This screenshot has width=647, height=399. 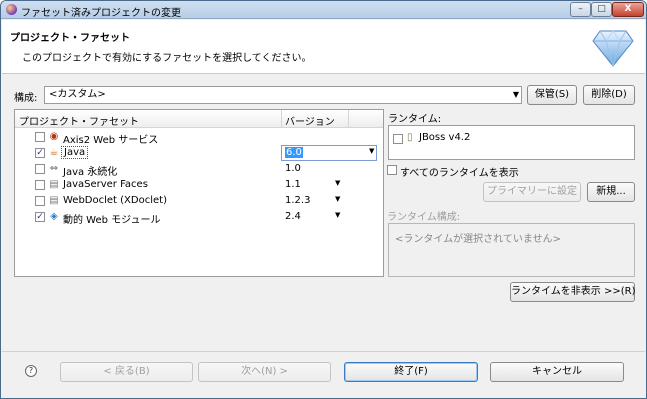 I want to click on title-bar: ファセット済みプロジェクトの変更 – □ X, so click(x=323, y=10).